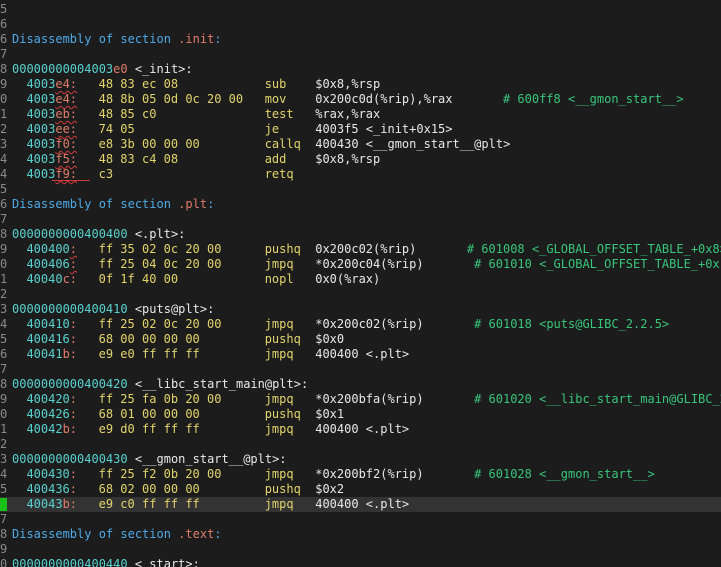 The image size is (721, 567). What do you see at coordinates (360, 39) in the screenshot?
I see `section-heading-line: 6 Disassembly of section .init:` at bounding box center [360, 39].